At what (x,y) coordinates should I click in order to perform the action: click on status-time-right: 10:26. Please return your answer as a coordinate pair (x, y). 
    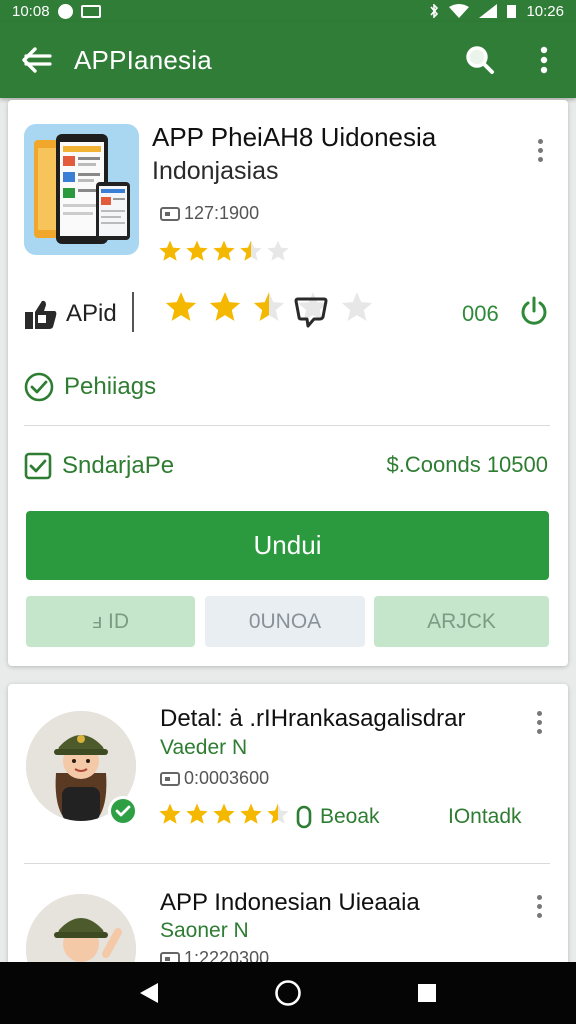
    Looking at the image, I should click on (545, 11).